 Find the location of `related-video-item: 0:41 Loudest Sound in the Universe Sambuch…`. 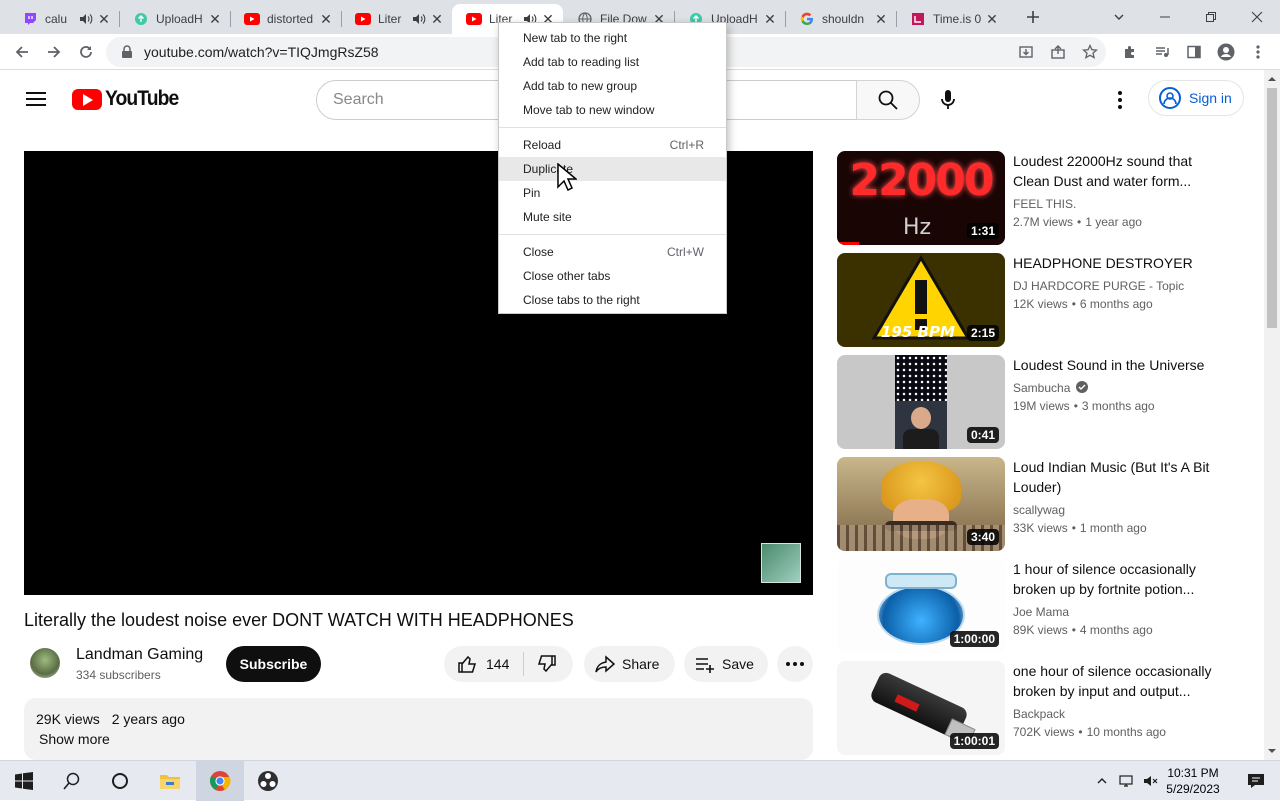

related-video-item: 0:41 Loudest Sound in the Universe Sambuch… is located at coordinates (1037, 402).